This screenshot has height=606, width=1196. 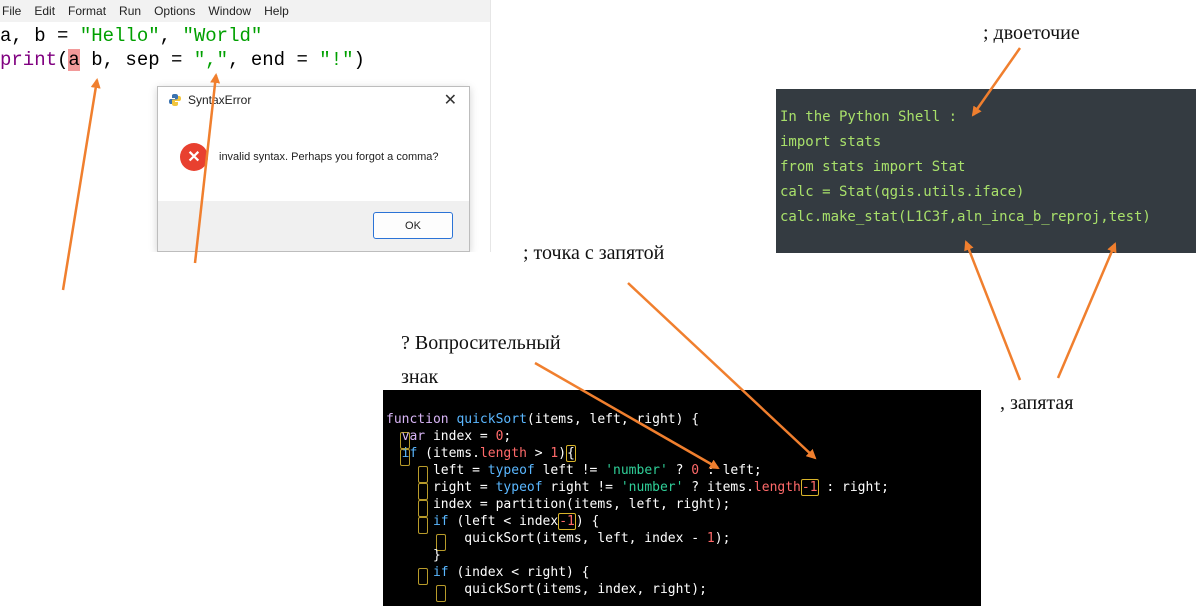 What do you see at coordinates (902, 192) in the screenshot?
I see `shell-line-4: calc = Stat(qgis.utils.iface)` at bounding box center [902, 192].